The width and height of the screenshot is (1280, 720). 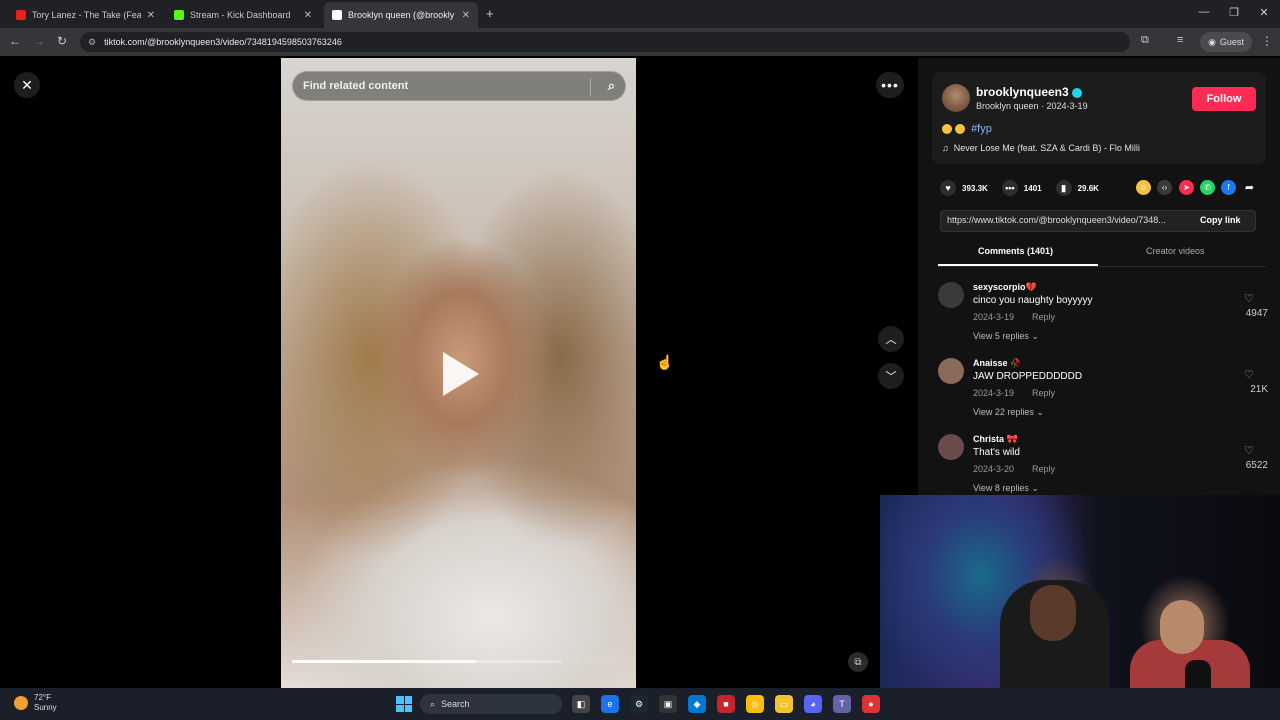 What do you see at coordinates (27, 85) in the screenshot?
I see `close-icon: ✕` at bounding box center [27, 85].